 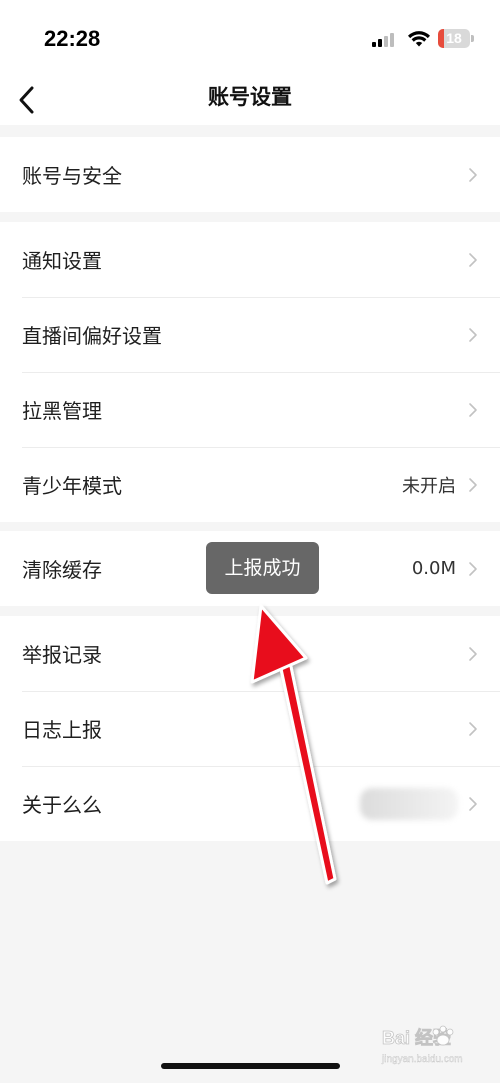 I want to click on settings-item-live-room-preferences: 直播间偏好设置, so click(x=250, y=334).